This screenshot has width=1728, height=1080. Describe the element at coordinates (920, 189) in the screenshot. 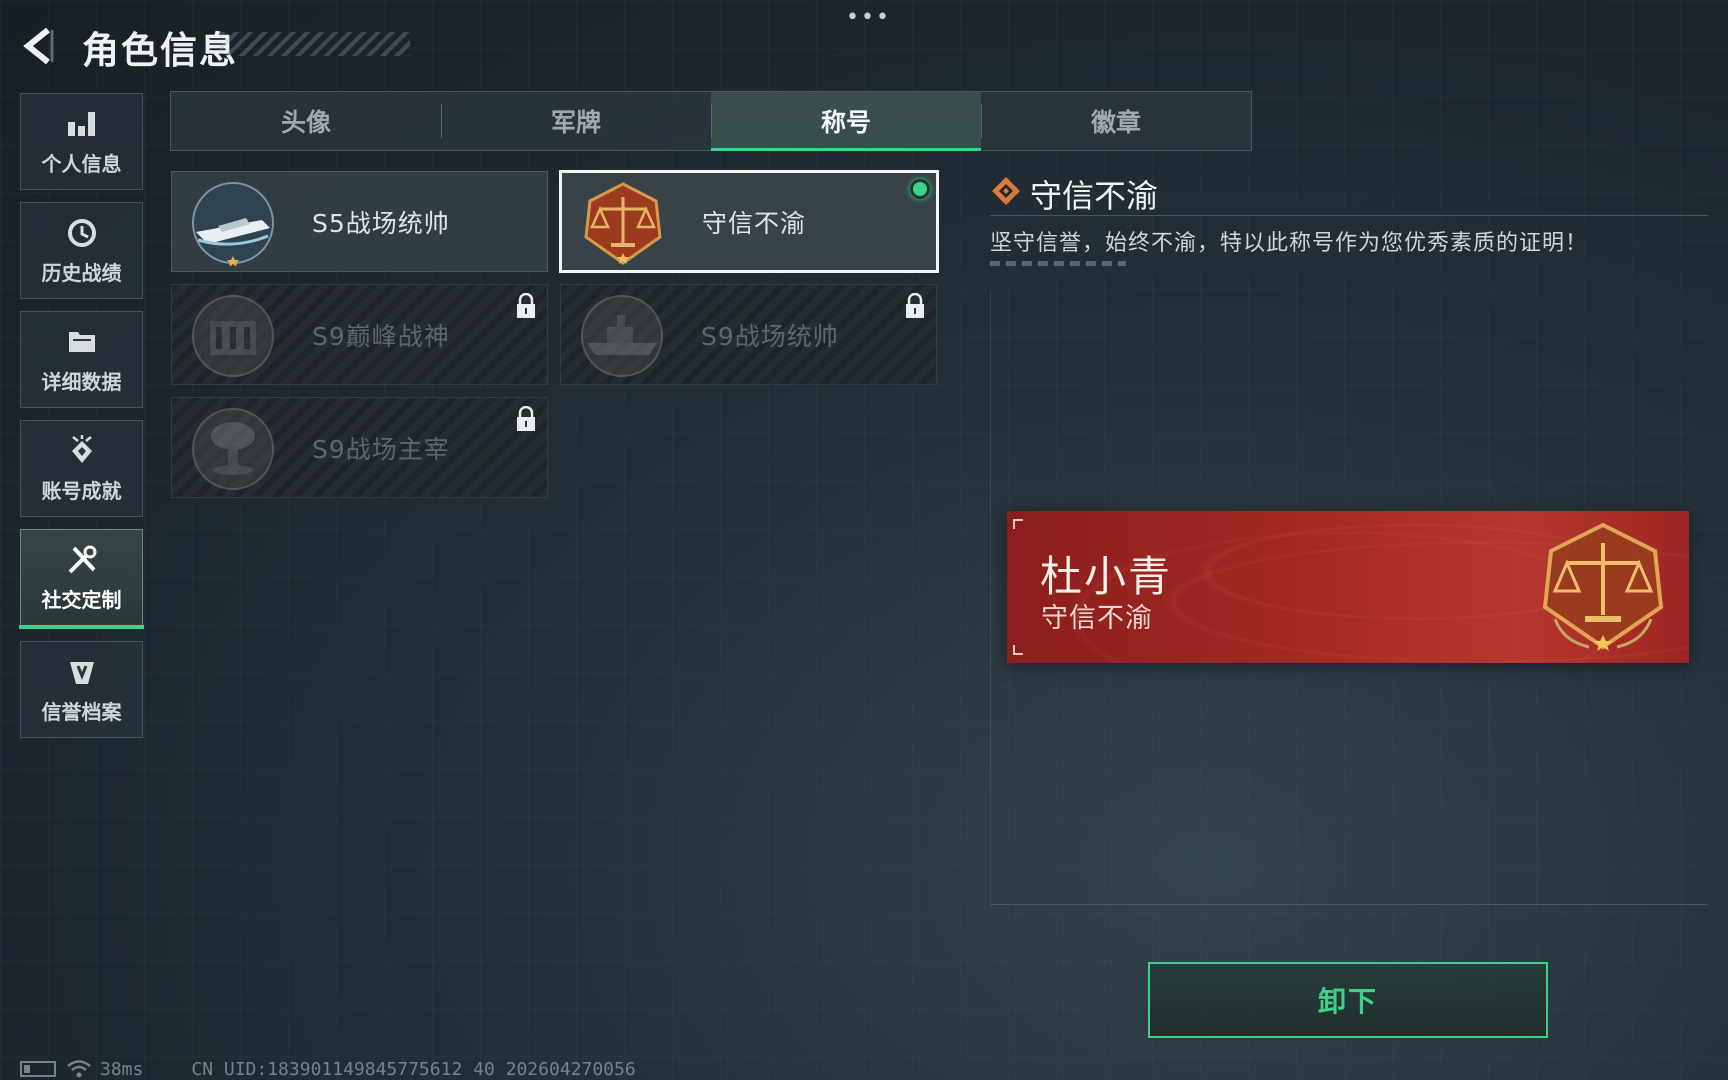

I see `equipped-indicator` at that location.